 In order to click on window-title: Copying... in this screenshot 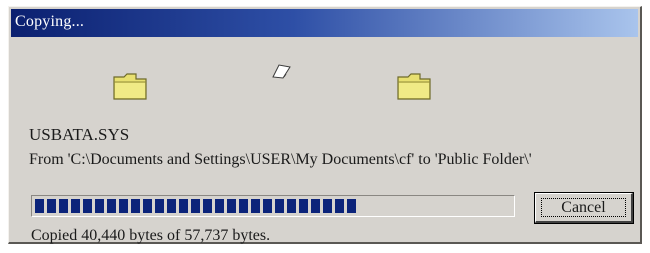, I will do `click(50, 21)`.